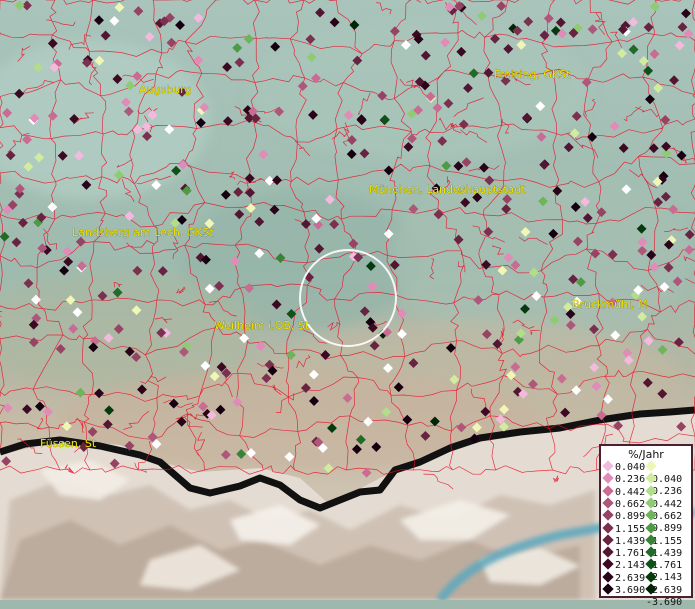 The height and width of the screenshot is (609, 695). I want to click on legend-item-positive: 0.040, so click(624, 467).